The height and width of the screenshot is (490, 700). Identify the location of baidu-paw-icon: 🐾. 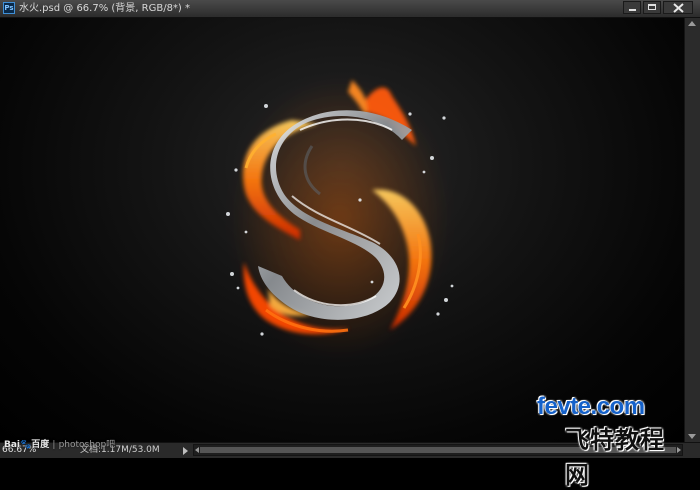
(26, 445).